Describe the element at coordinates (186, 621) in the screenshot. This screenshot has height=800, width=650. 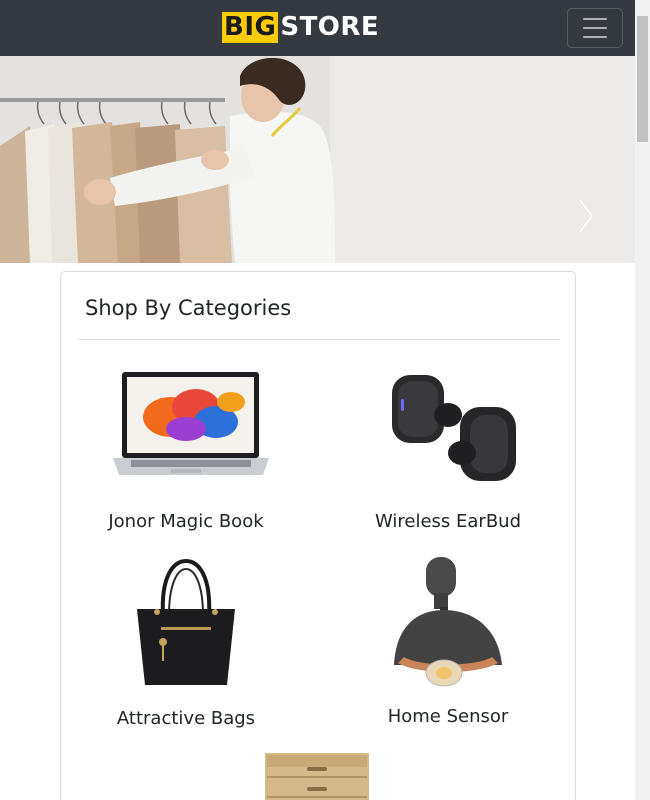
I see `handbag-image` at that location.